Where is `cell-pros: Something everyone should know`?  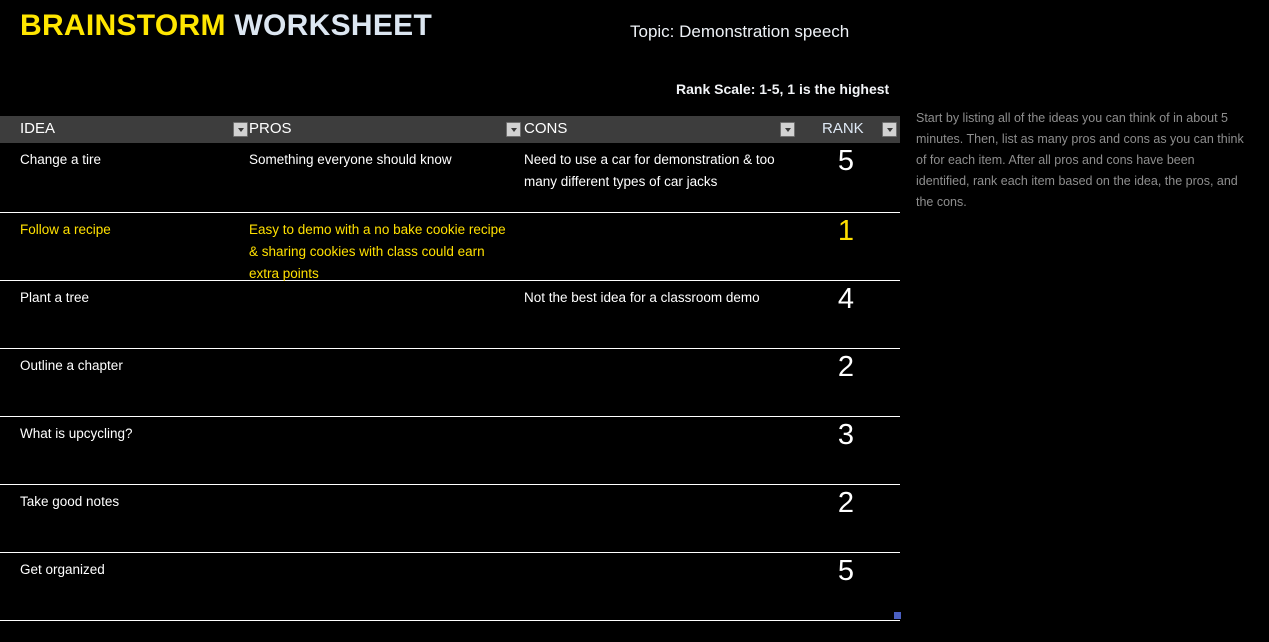
cell-pros: Something everyone should know is located at coordinates (380, 160).